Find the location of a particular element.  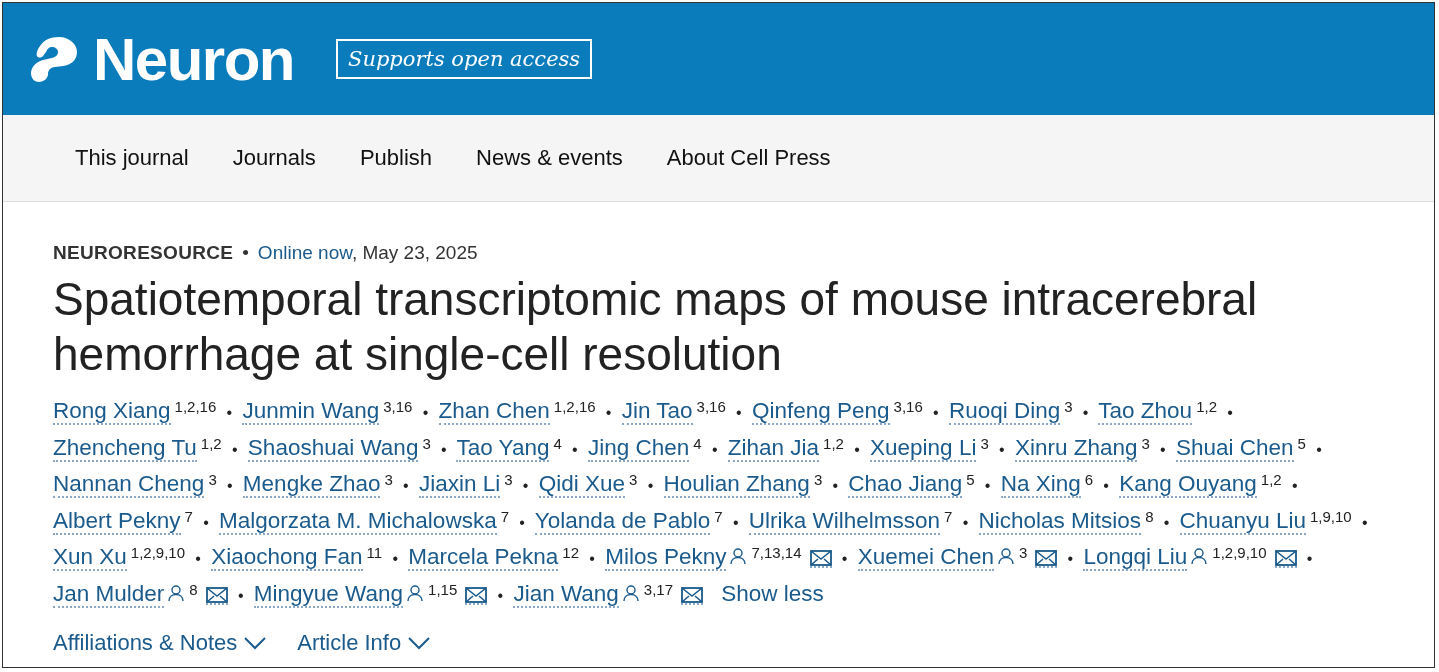

author-link: Junmin Wang is located at coordinates (311, 411).